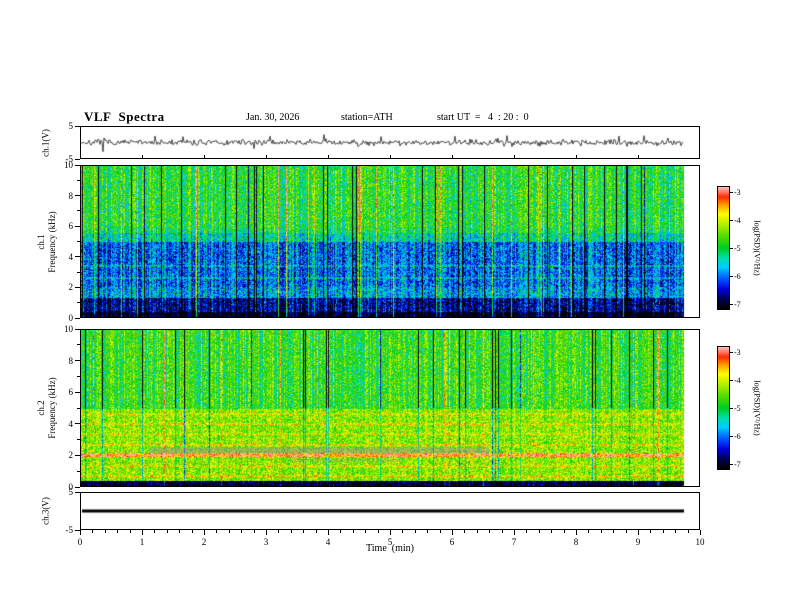 Image resolution: width=792 pixels, height=612 pixels. I want to click on x-tick-label: 8, so click(576, 542).